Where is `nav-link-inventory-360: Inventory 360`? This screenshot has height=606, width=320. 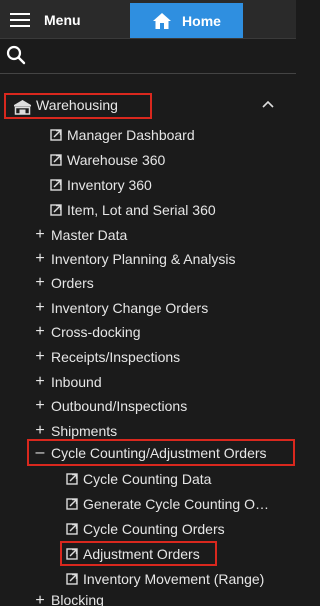
nav-link-inventory-360: Inventory 360 is located at coordinates (101, 185).